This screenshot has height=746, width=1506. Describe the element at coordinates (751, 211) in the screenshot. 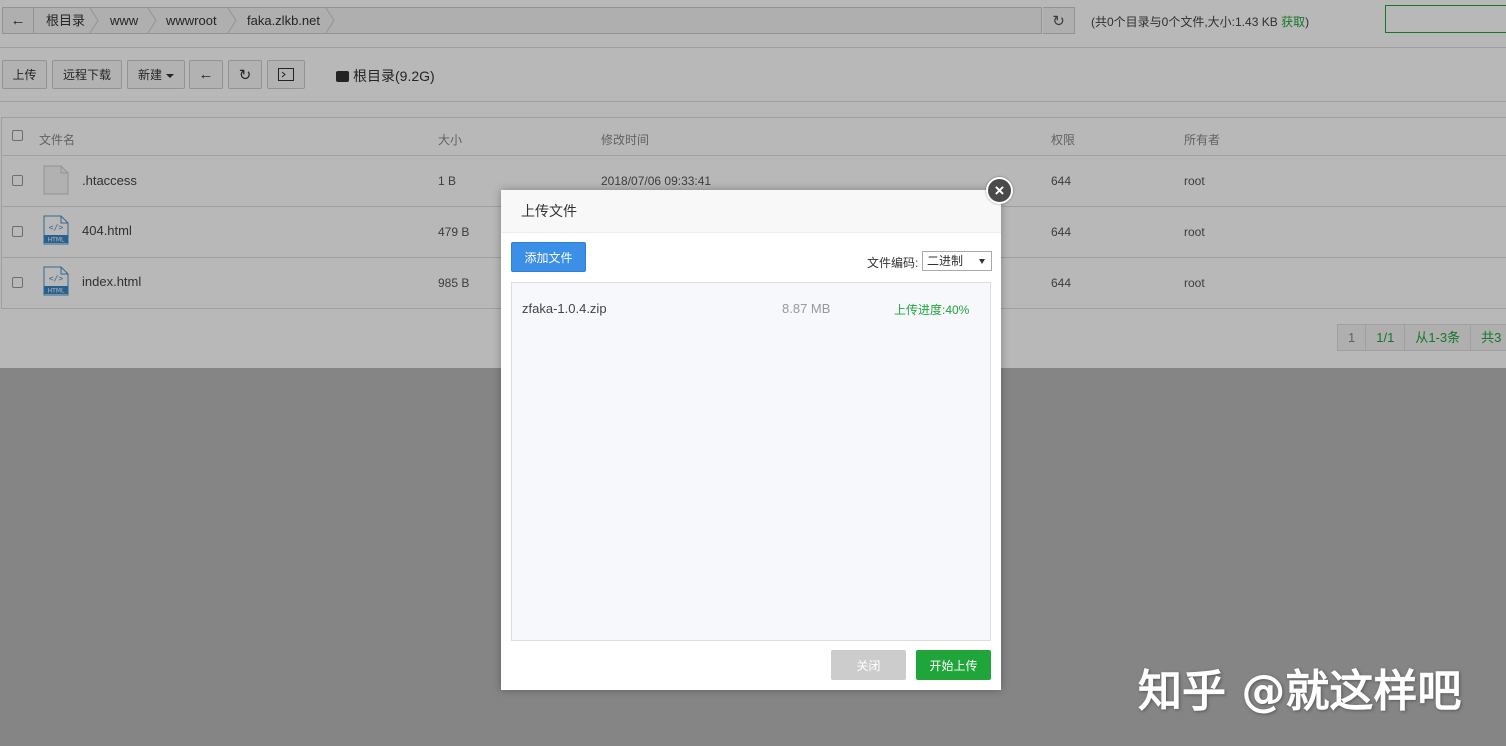

I see `dialog-title: 上传文件` at that location.